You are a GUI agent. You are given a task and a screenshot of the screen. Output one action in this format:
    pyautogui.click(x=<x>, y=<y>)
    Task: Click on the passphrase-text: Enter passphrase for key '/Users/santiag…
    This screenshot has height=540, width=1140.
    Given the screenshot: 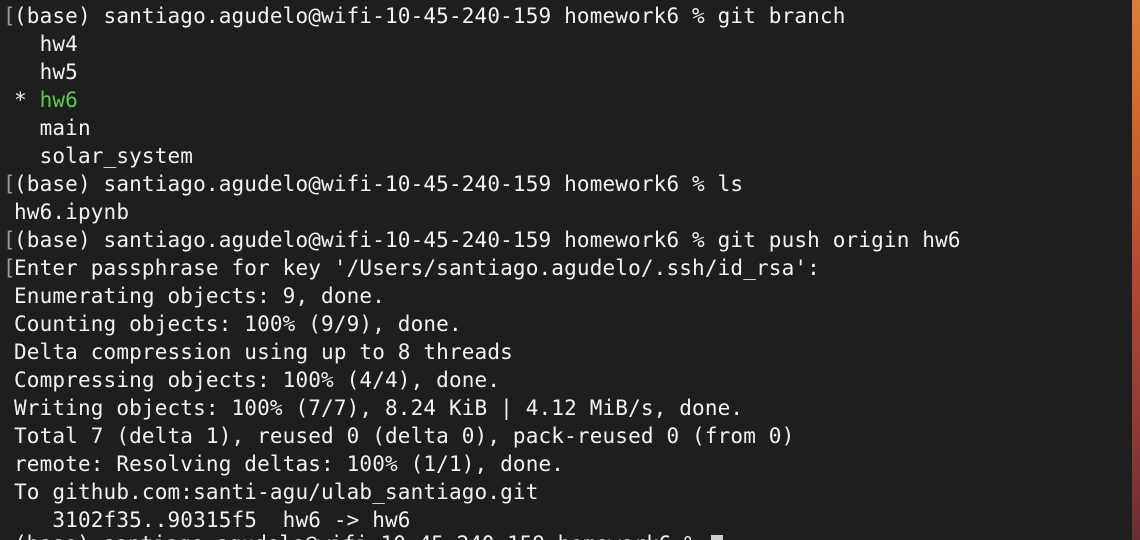 What is the action you would take?
    pyautogui.click(x=417, y=268)
    